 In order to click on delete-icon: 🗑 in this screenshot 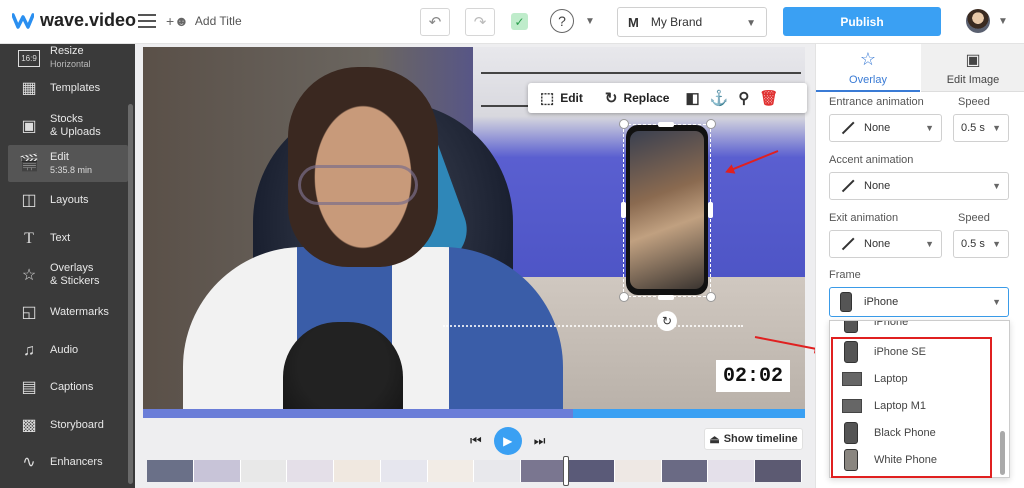, I will do `click(768, 98)`.